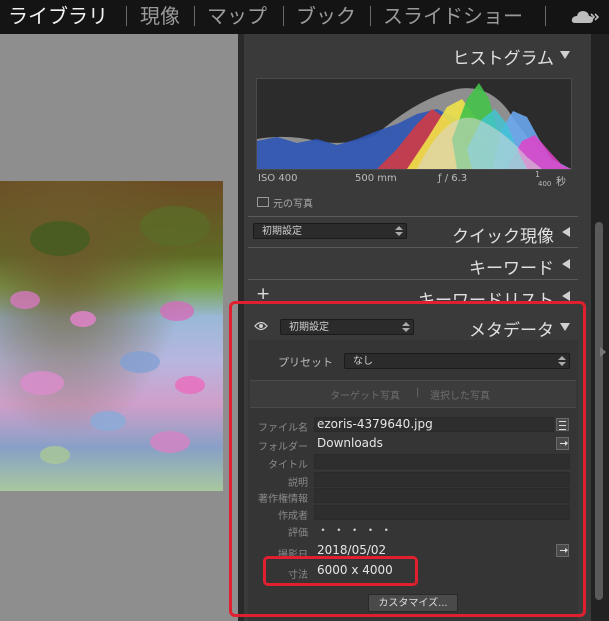  Describe the element at coordinates (237, 16) in the screenshot. I see `module-map: マップ` at that location.